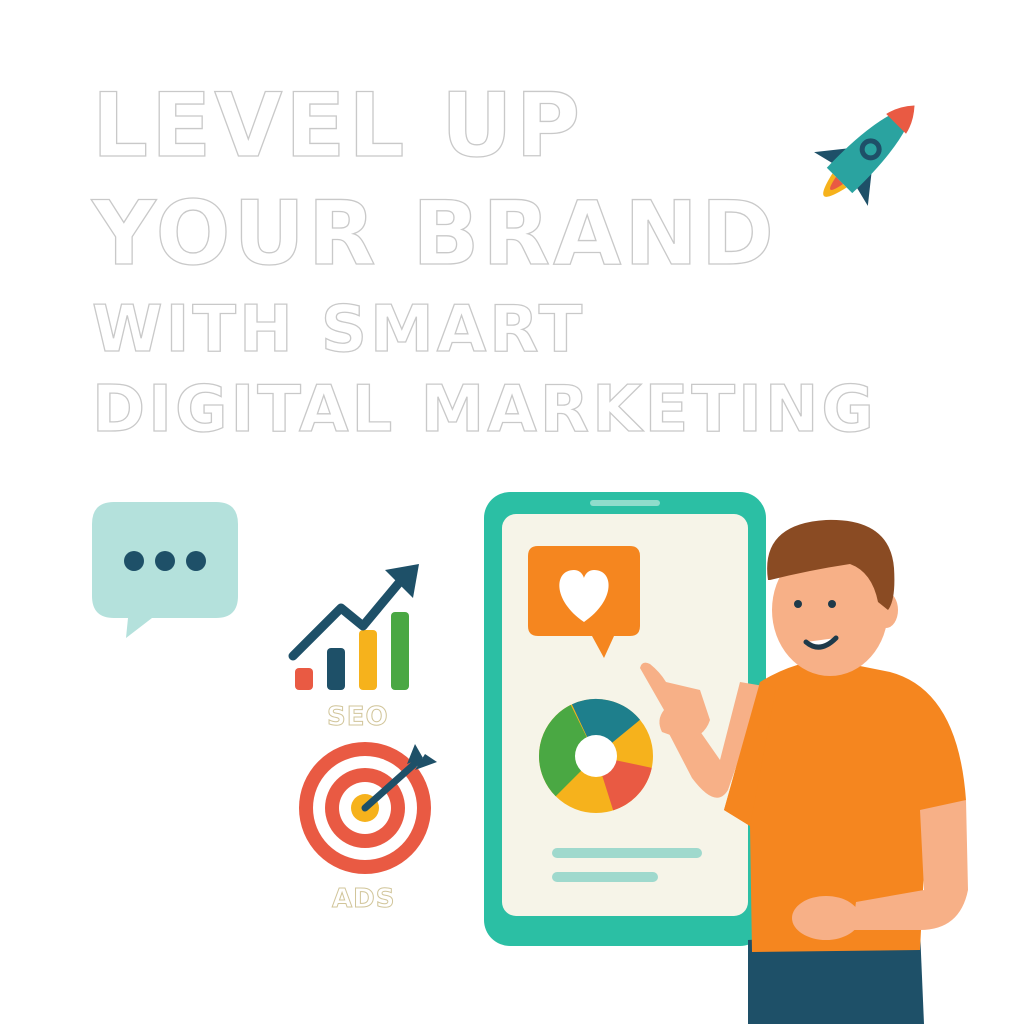 Image resolution: width=1024 pixels, height=1024 pixels. What do you see at coordinates (353, 627) in the screenshot?
I see `growth-chart-icon` at bounding box center [353, 627].